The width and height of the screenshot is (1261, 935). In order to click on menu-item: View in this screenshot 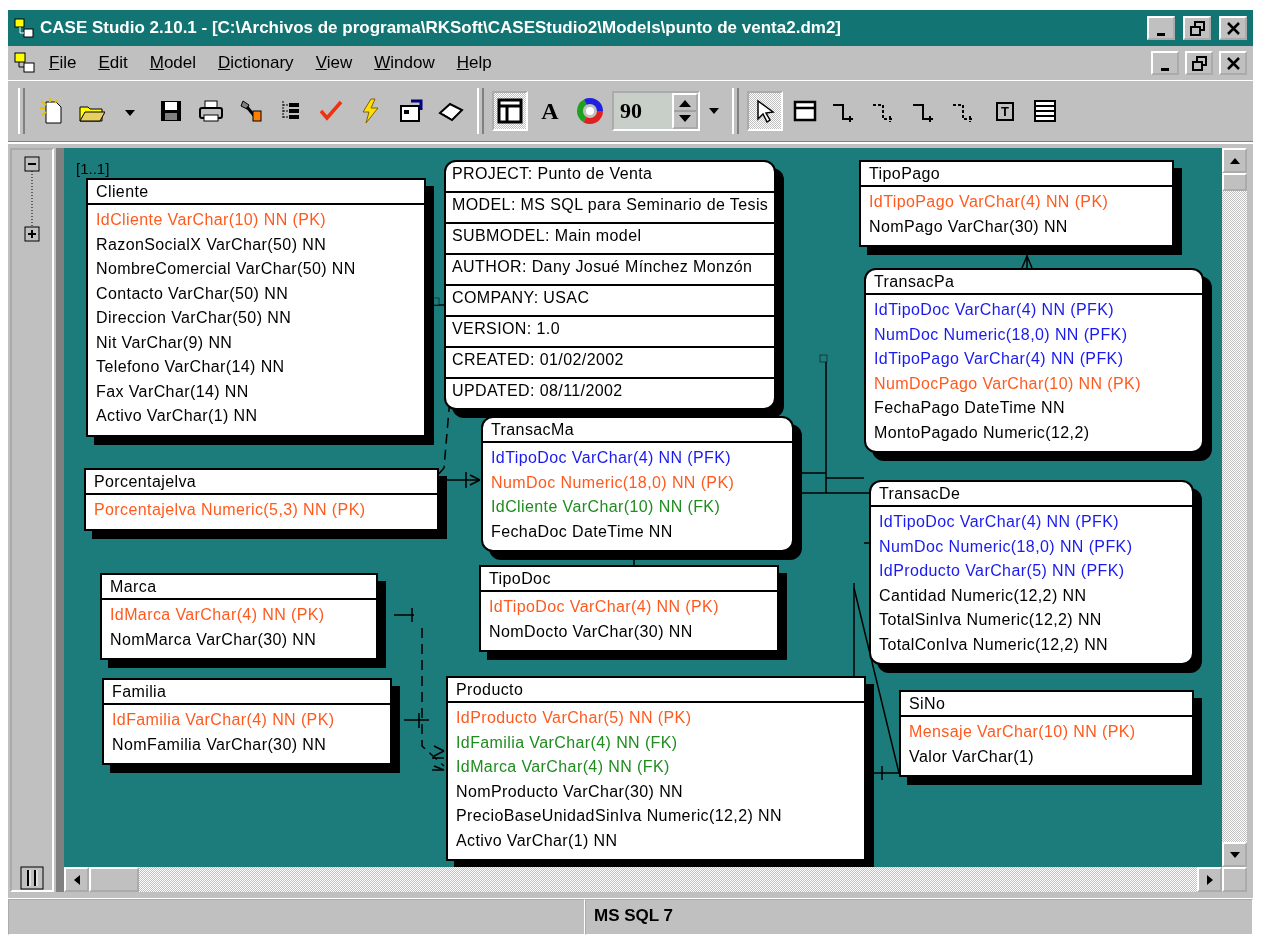, I will do `click(334, 63)`.